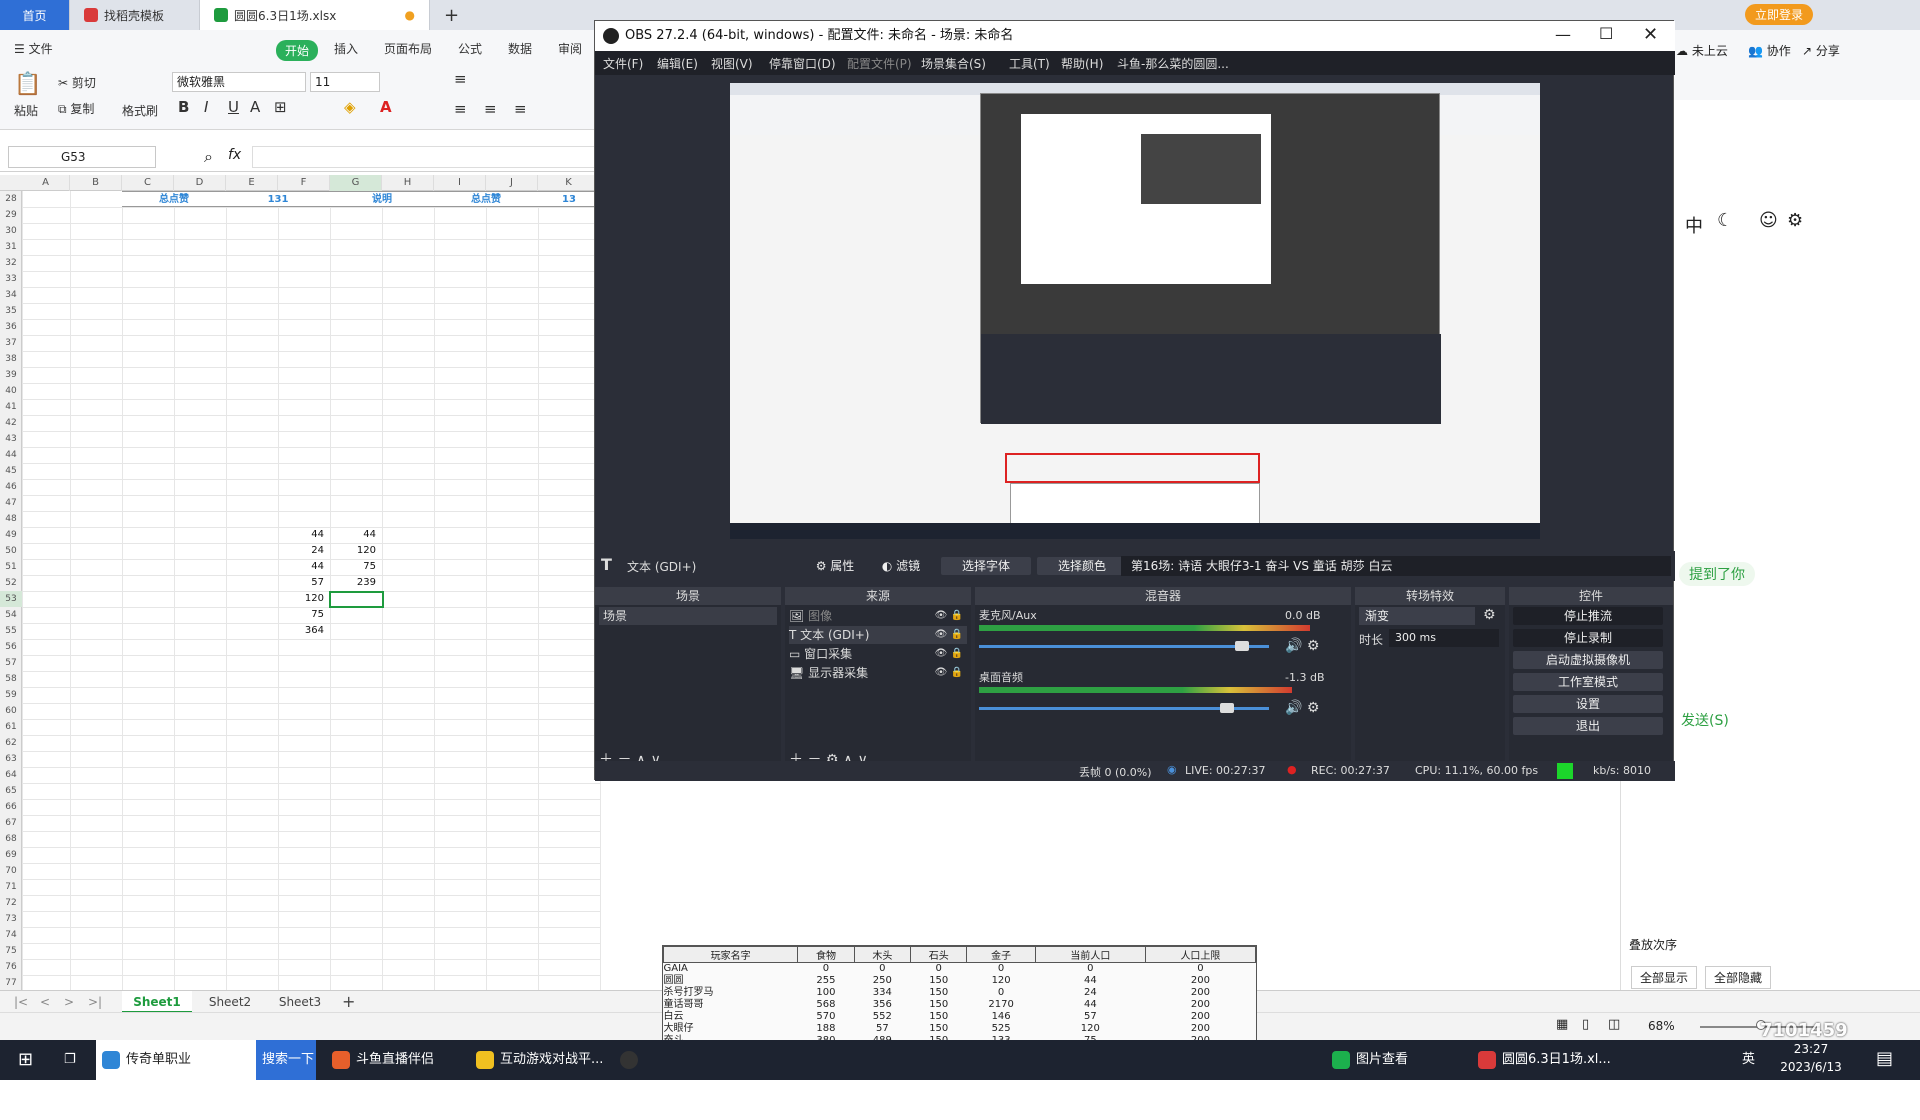 Image resolution: width=1920 pixels, height=1120 pixels. What do you see at coordinates (11, 423) in the screenshot?
I see `row-header: 42` at bounding box center [11, 423].